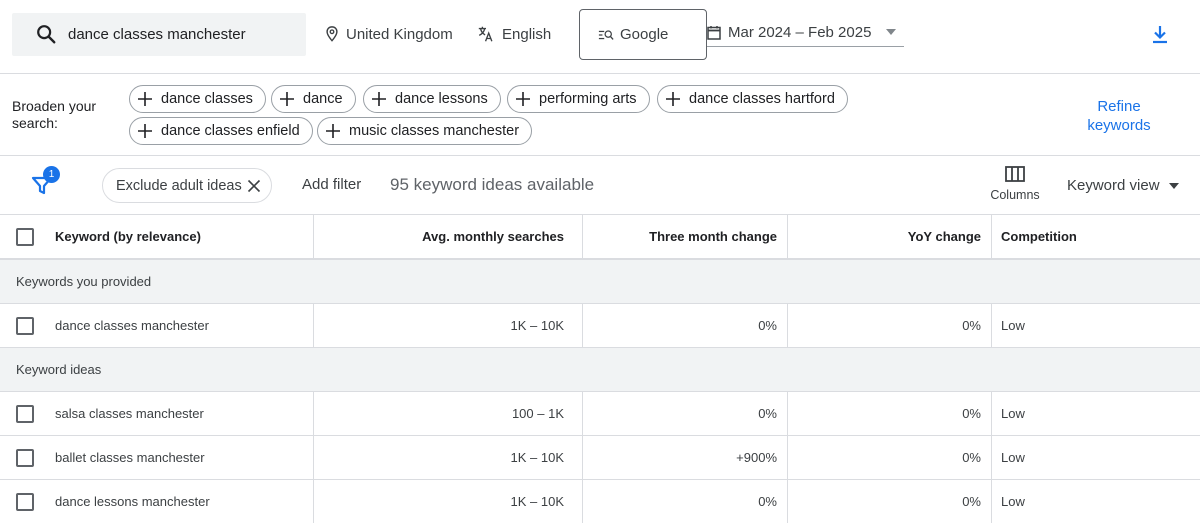 This screenshot has height=523, width=1200. I want to click on group-label: Keywords you provided, so click(84, 281).